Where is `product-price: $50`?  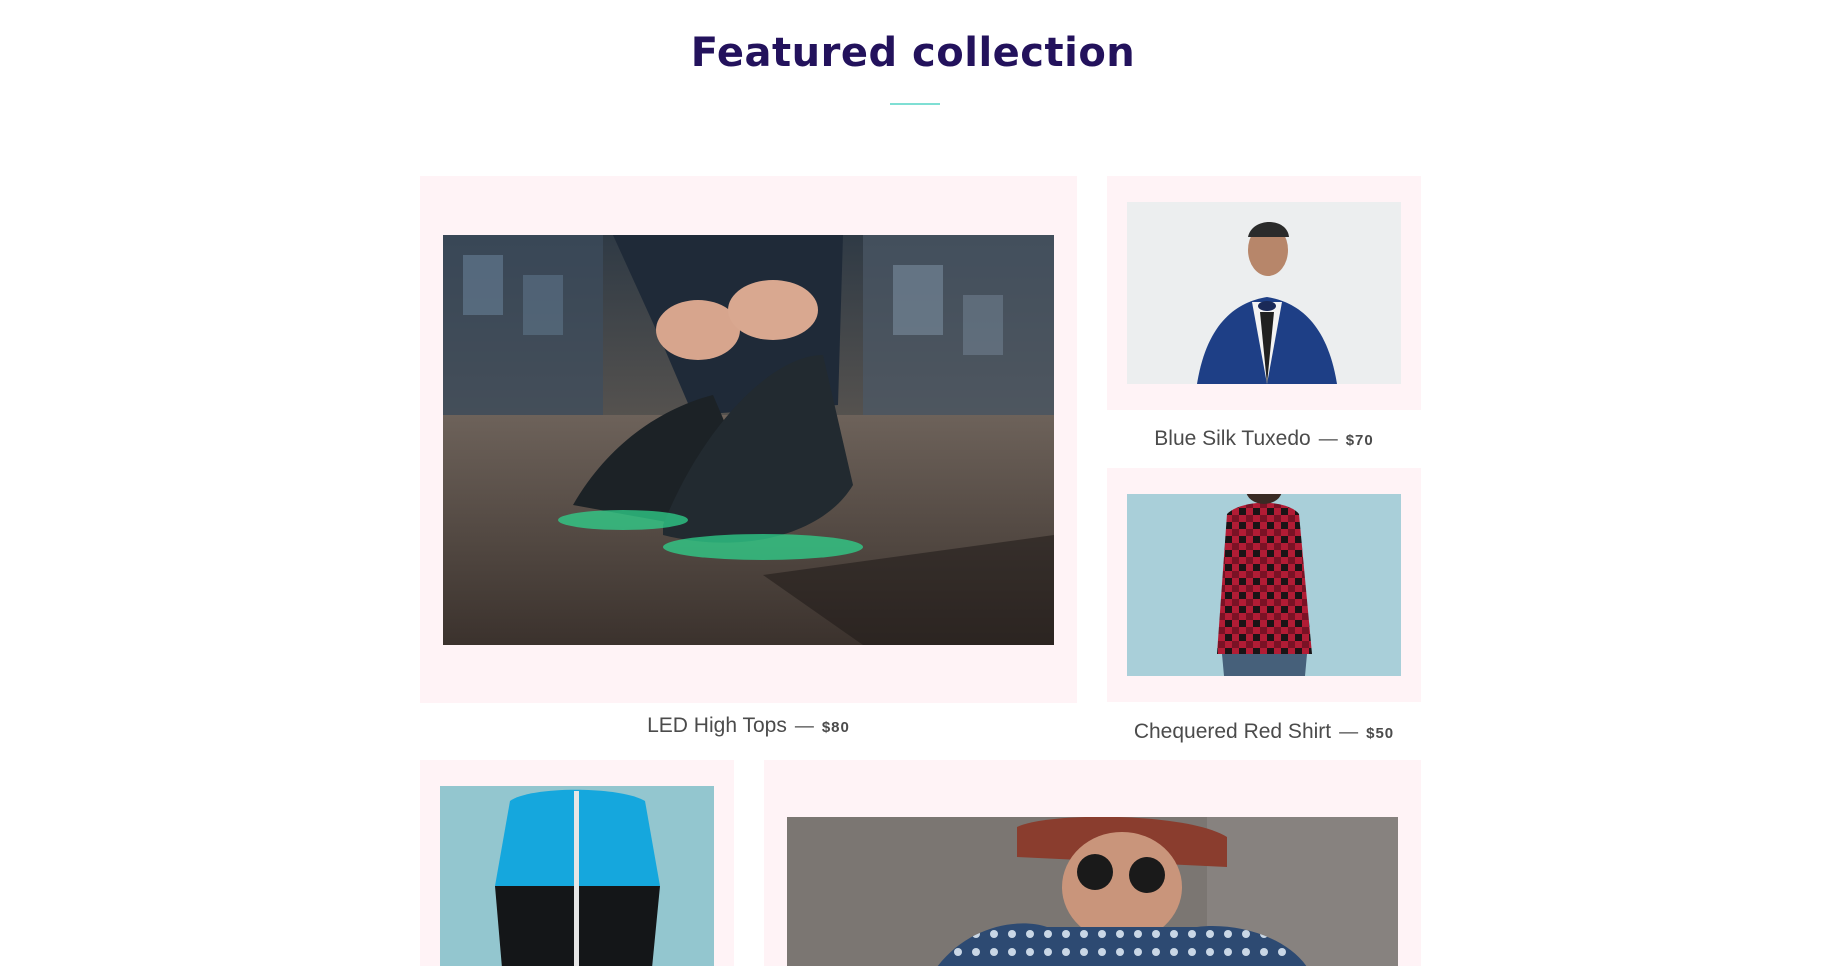 product-price: $50 is located at coordinates (1380, 733).